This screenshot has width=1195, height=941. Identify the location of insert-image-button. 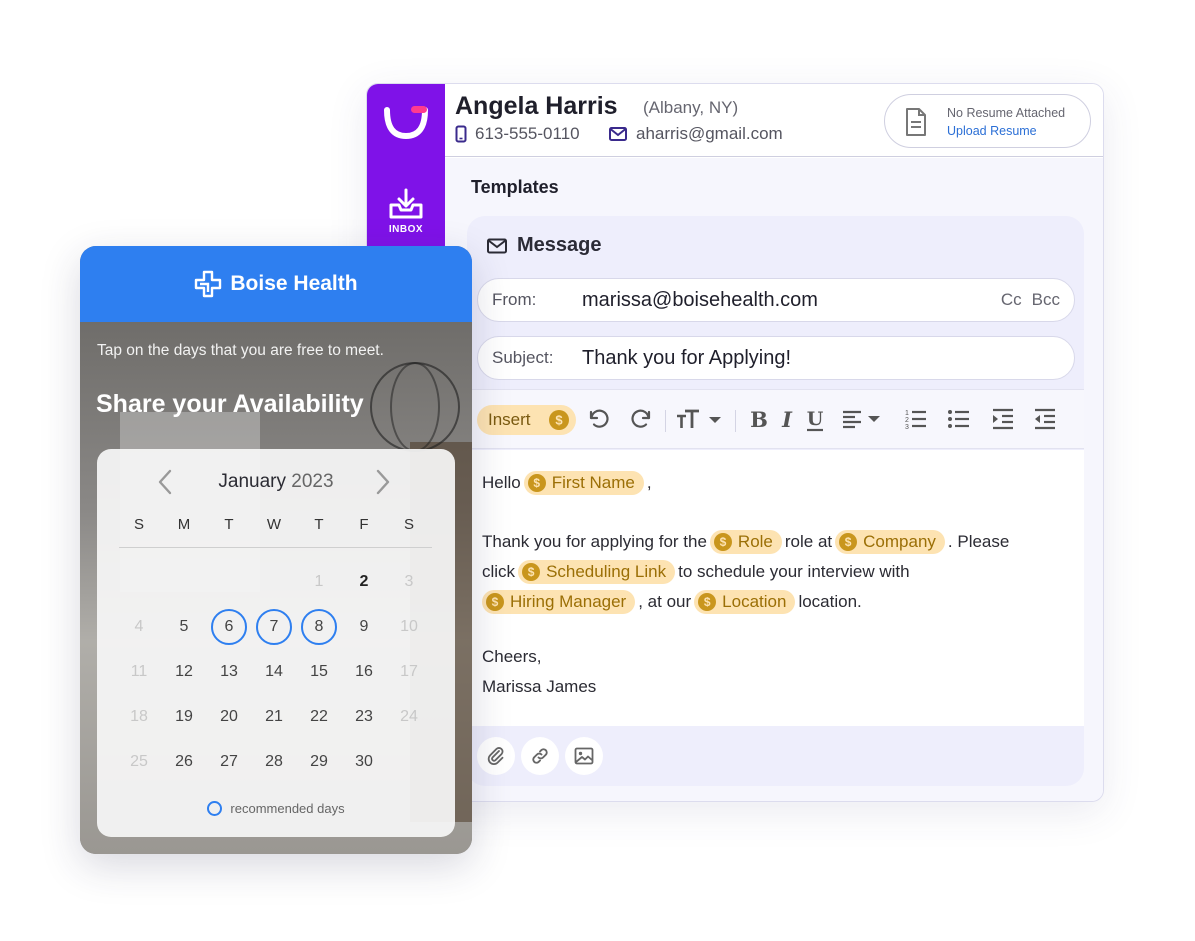
(584, 756).